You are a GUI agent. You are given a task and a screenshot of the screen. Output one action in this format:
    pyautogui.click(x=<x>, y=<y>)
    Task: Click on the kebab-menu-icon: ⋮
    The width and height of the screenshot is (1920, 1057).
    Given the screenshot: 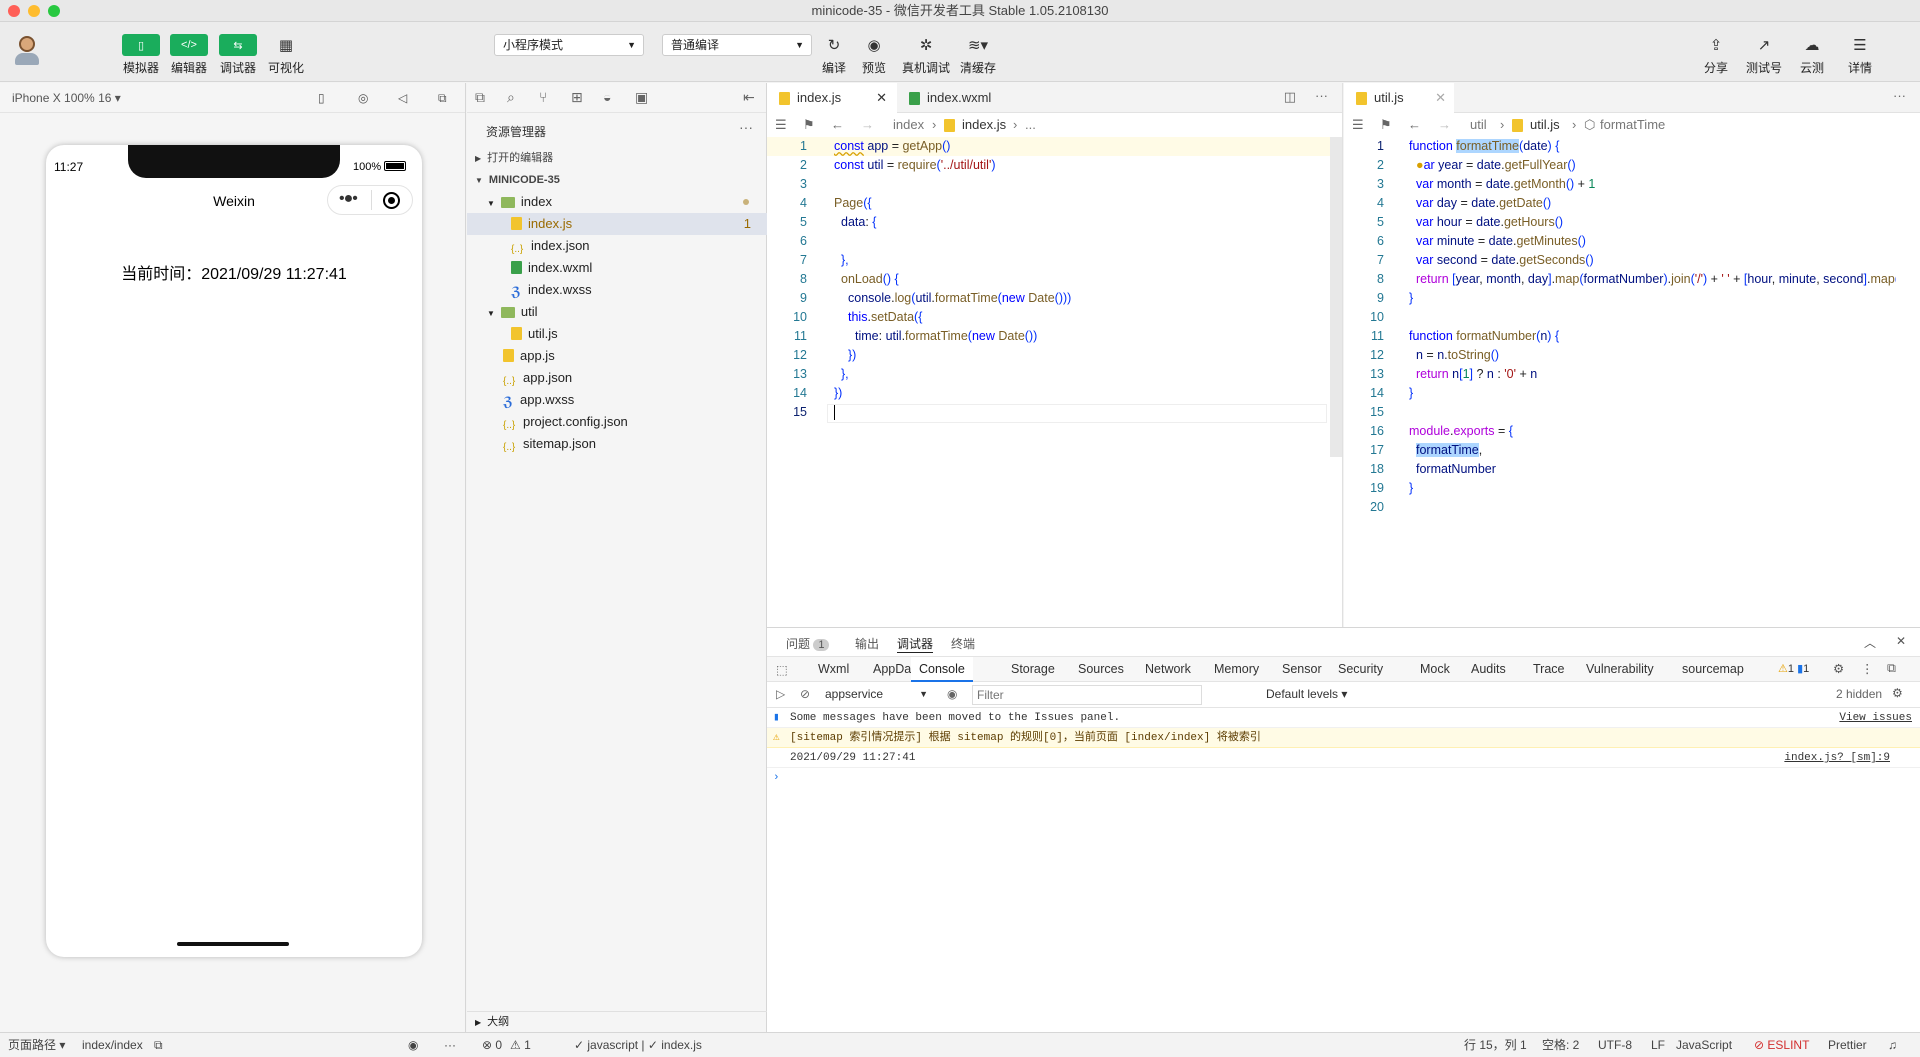 What is the action you would take?
    pyautogui.click(x=1867, y=668)
    